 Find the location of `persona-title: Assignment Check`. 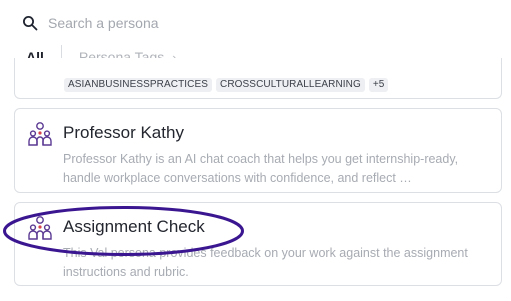

persona-title: Assignment Check is located at coordinates (134, 226).